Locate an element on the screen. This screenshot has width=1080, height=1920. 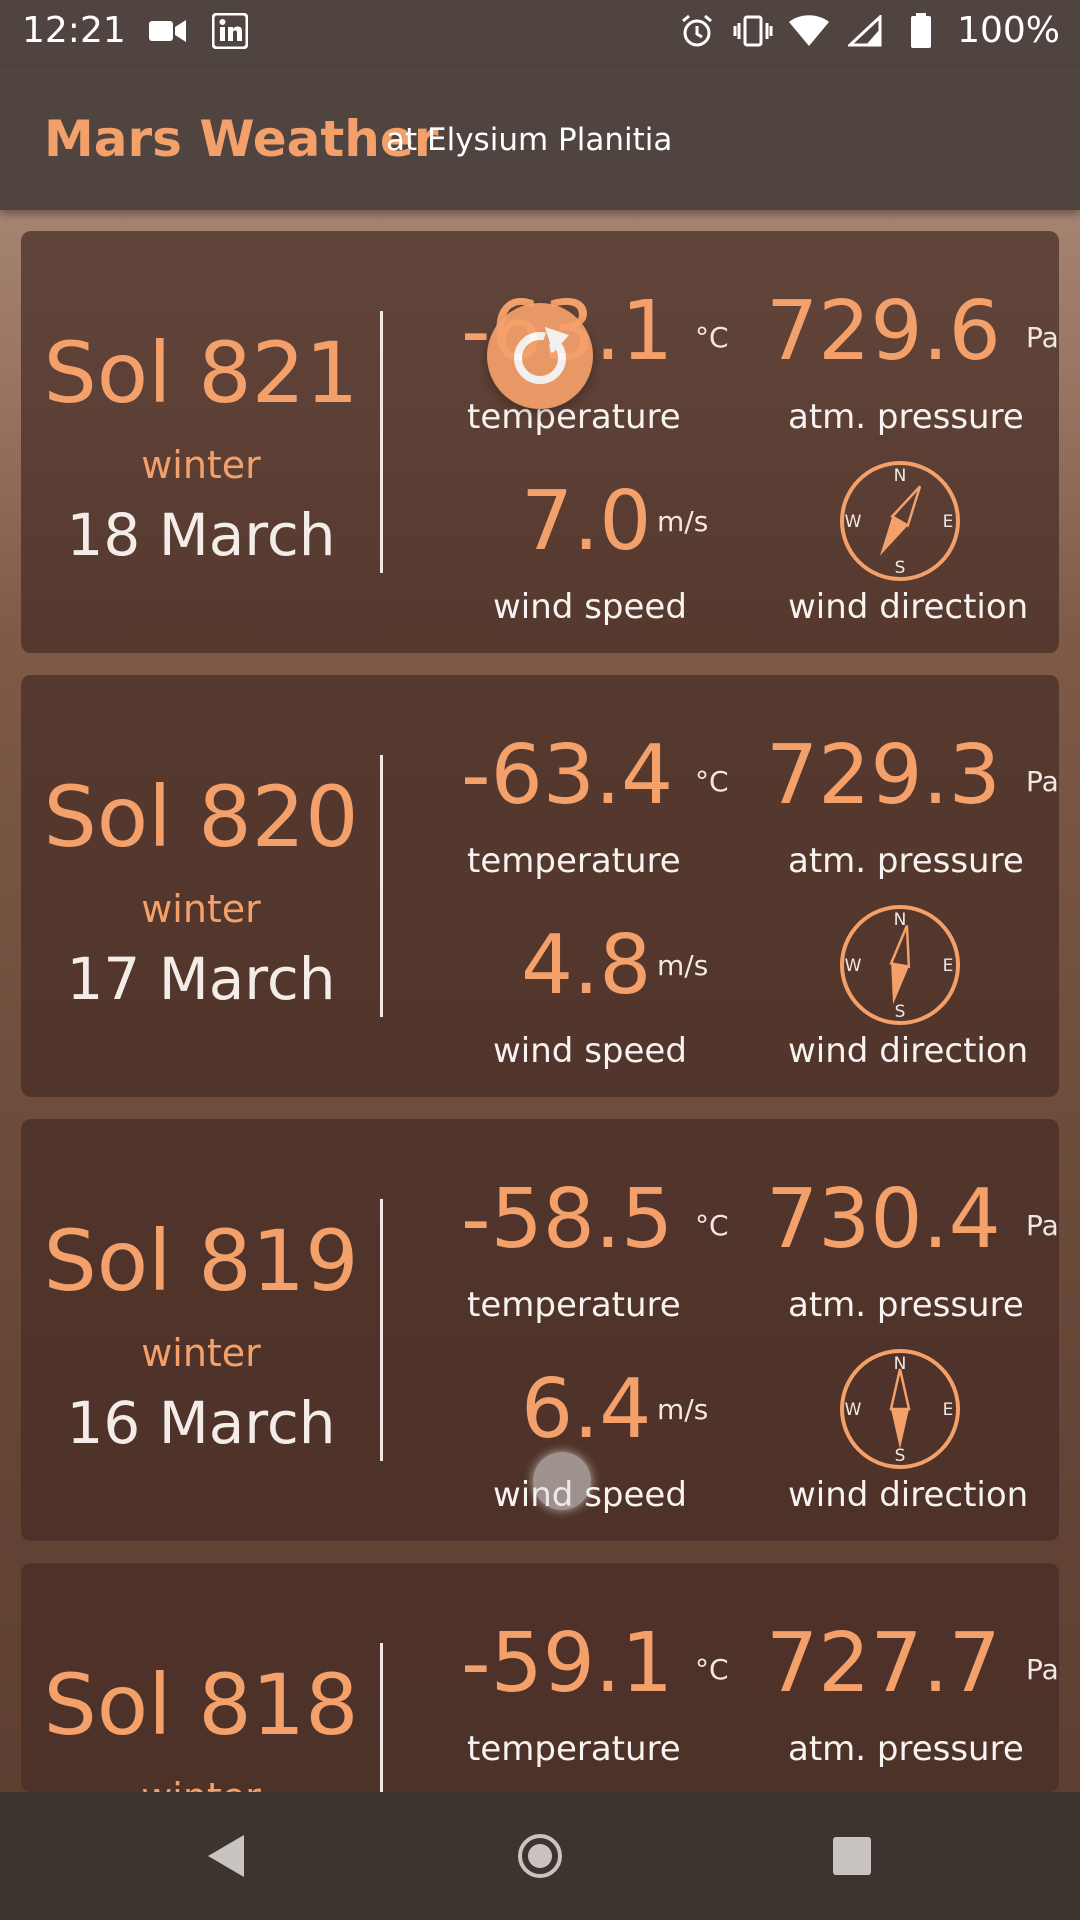
linkedin-icon is located at coordinates (230, 31).